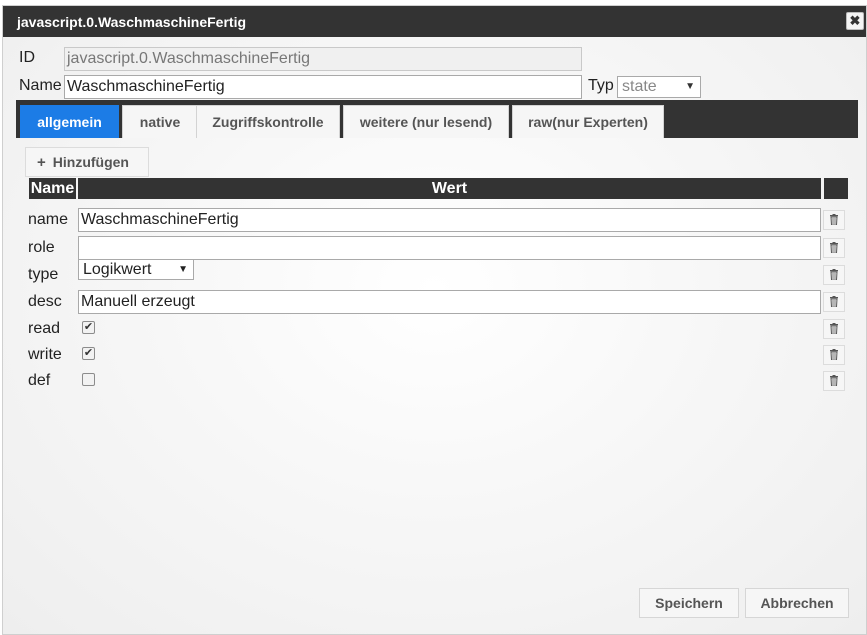 The image size is (867, 635). I want to click on dialog-titlebar: javascript.0.WaschmaschineFertig ✖, so click(434, 21).